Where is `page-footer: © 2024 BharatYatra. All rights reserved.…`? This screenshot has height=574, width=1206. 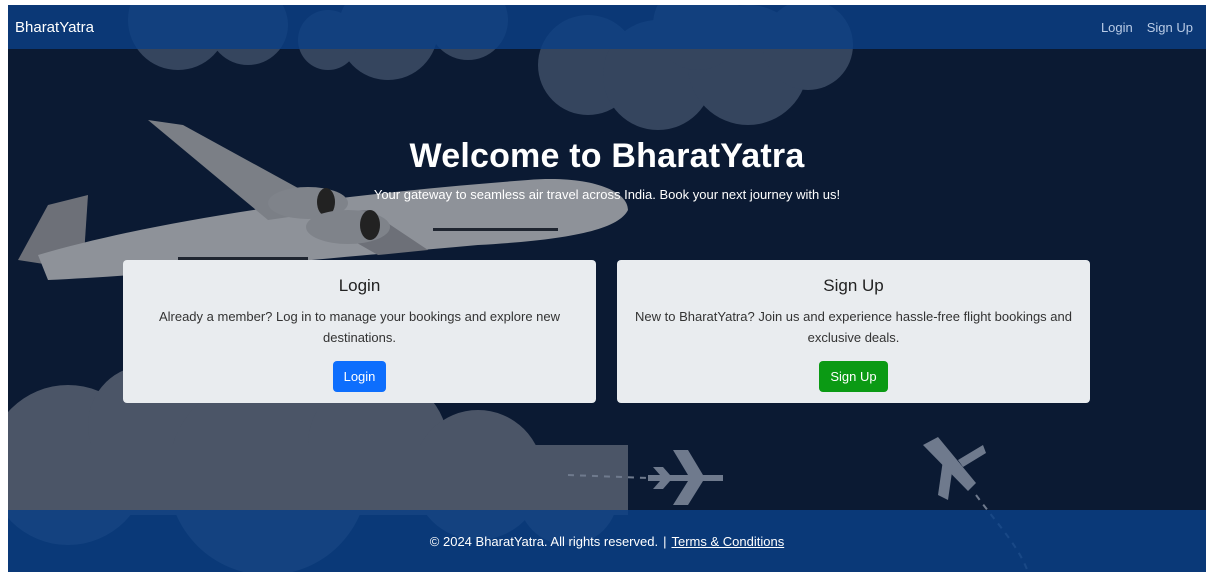 page-footer: © 2024 BharatYatra. All rights reserved.… is located at coordinates (607, 541).